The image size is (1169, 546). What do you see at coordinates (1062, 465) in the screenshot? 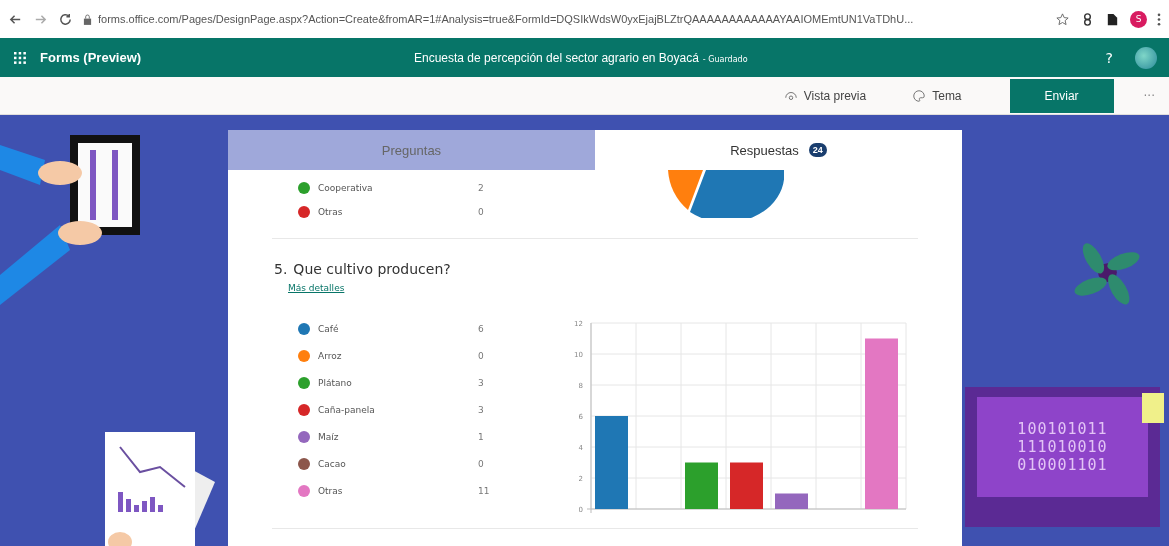
I see `binary-text: 010001101` at bounding box center [1062, 465].